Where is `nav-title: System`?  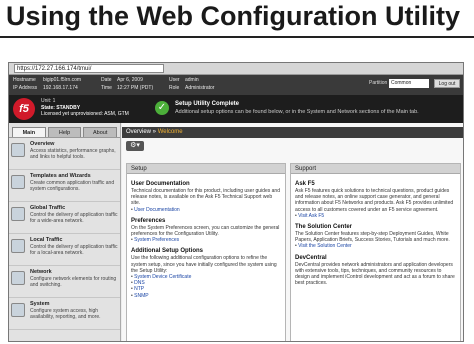 nav-title: System is located at coordinates (40, 304).